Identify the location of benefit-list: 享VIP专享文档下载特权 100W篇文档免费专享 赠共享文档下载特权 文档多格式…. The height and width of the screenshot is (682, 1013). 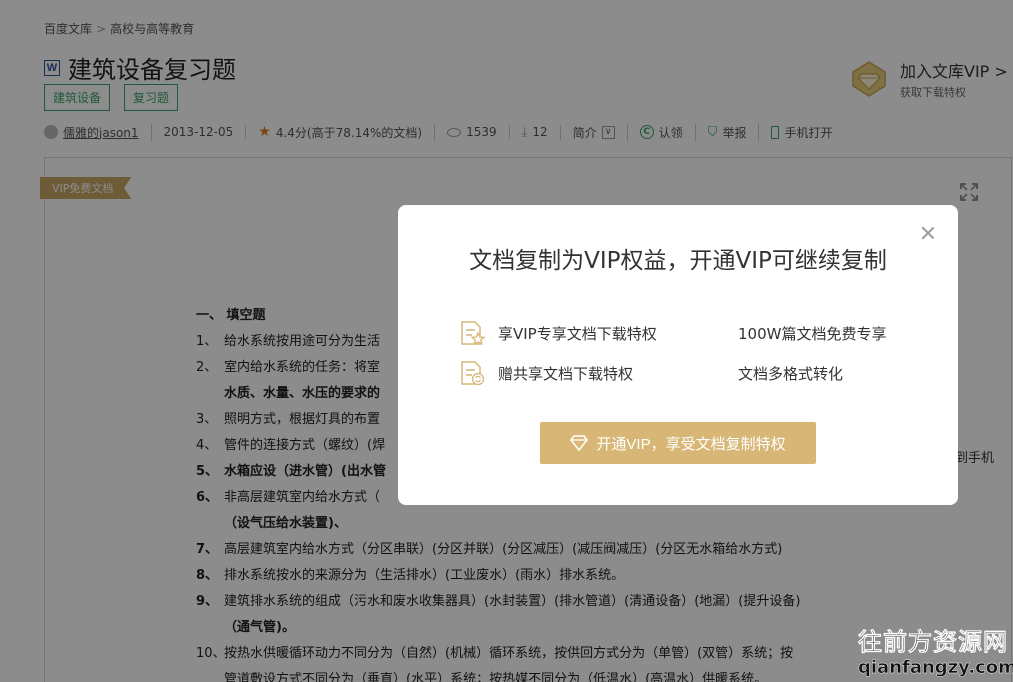
(678, 353).